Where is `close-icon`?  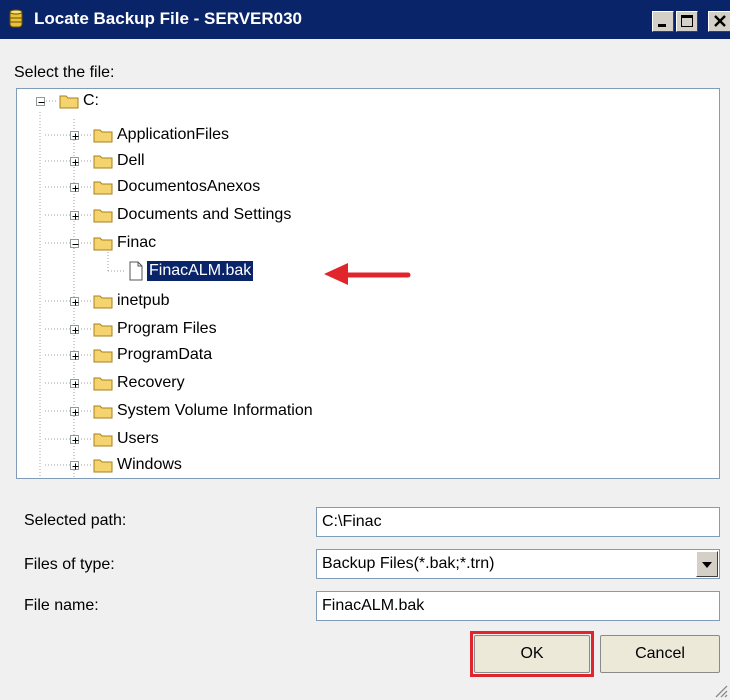 close-icon is located at coordinates (720, 21).